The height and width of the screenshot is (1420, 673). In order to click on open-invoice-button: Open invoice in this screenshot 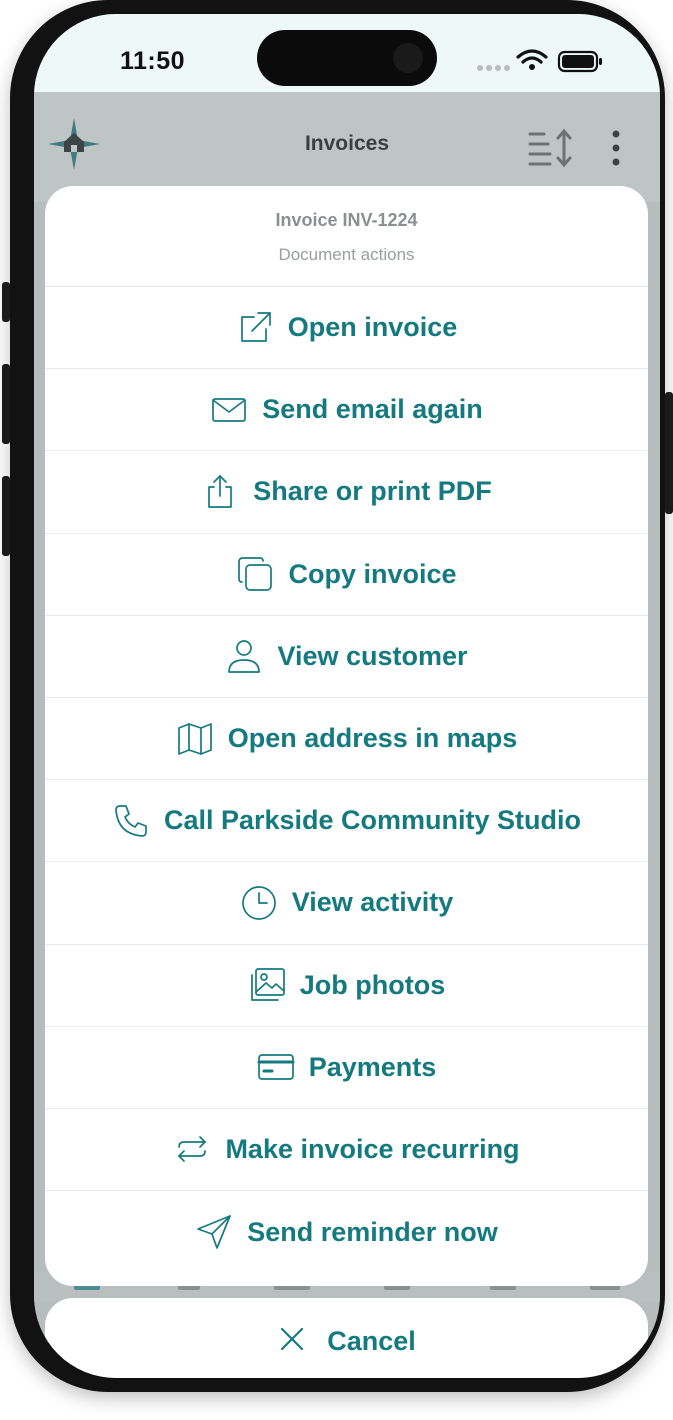, I will do `click(346, 328)`.